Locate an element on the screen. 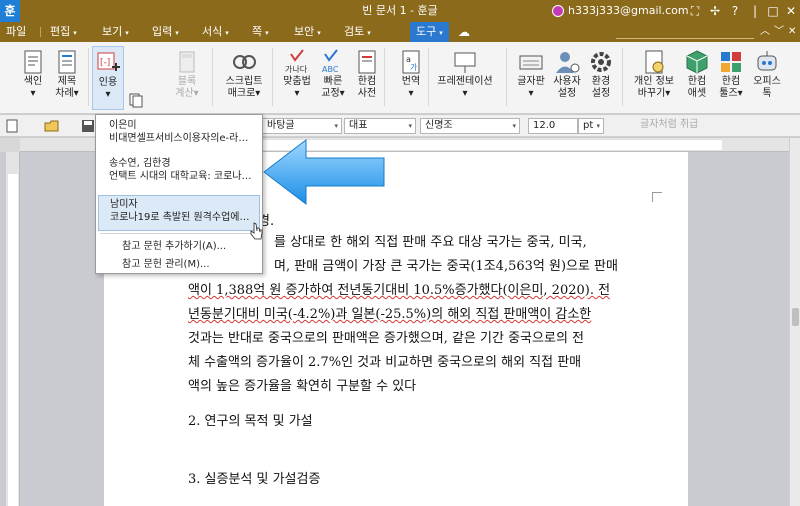 This screenshot has width=800, height=506. user-settings-icon is located at coordinates (568, 62).